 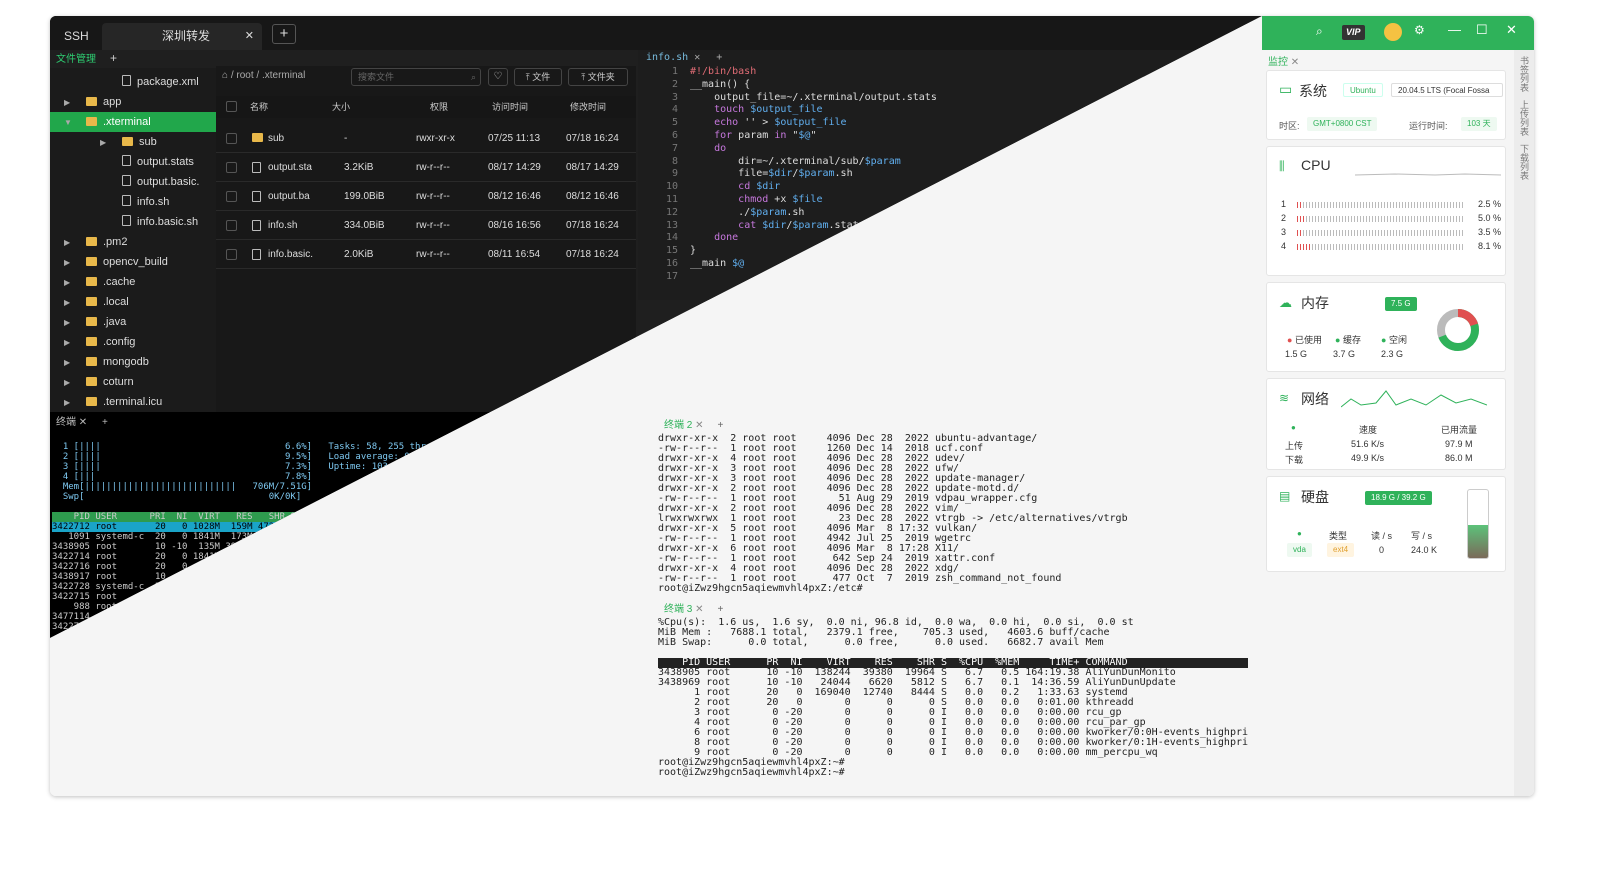 What do you see at coordinates (510, 107) in the screenshot?
I see `column-header: 访问时间` at bounding box center [510, 107].